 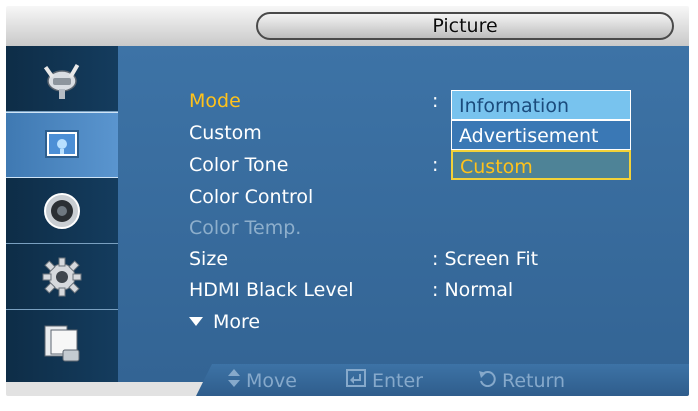 What do you see at coordinates (435, 101) in the screenshot?
I see `menu-value-mode: :` at bounding box center [435, 101].